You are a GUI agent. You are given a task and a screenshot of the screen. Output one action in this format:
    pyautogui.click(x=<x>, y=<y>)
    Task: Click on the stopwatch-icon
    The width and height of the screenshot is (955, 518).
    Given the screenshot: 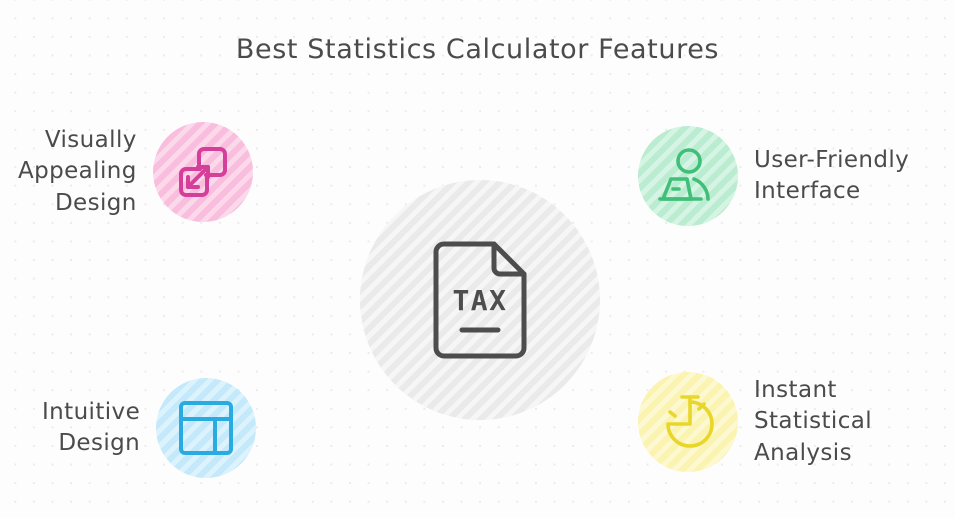 What is the action you would take?
    pyautogui.click(x=690, y=421)
    